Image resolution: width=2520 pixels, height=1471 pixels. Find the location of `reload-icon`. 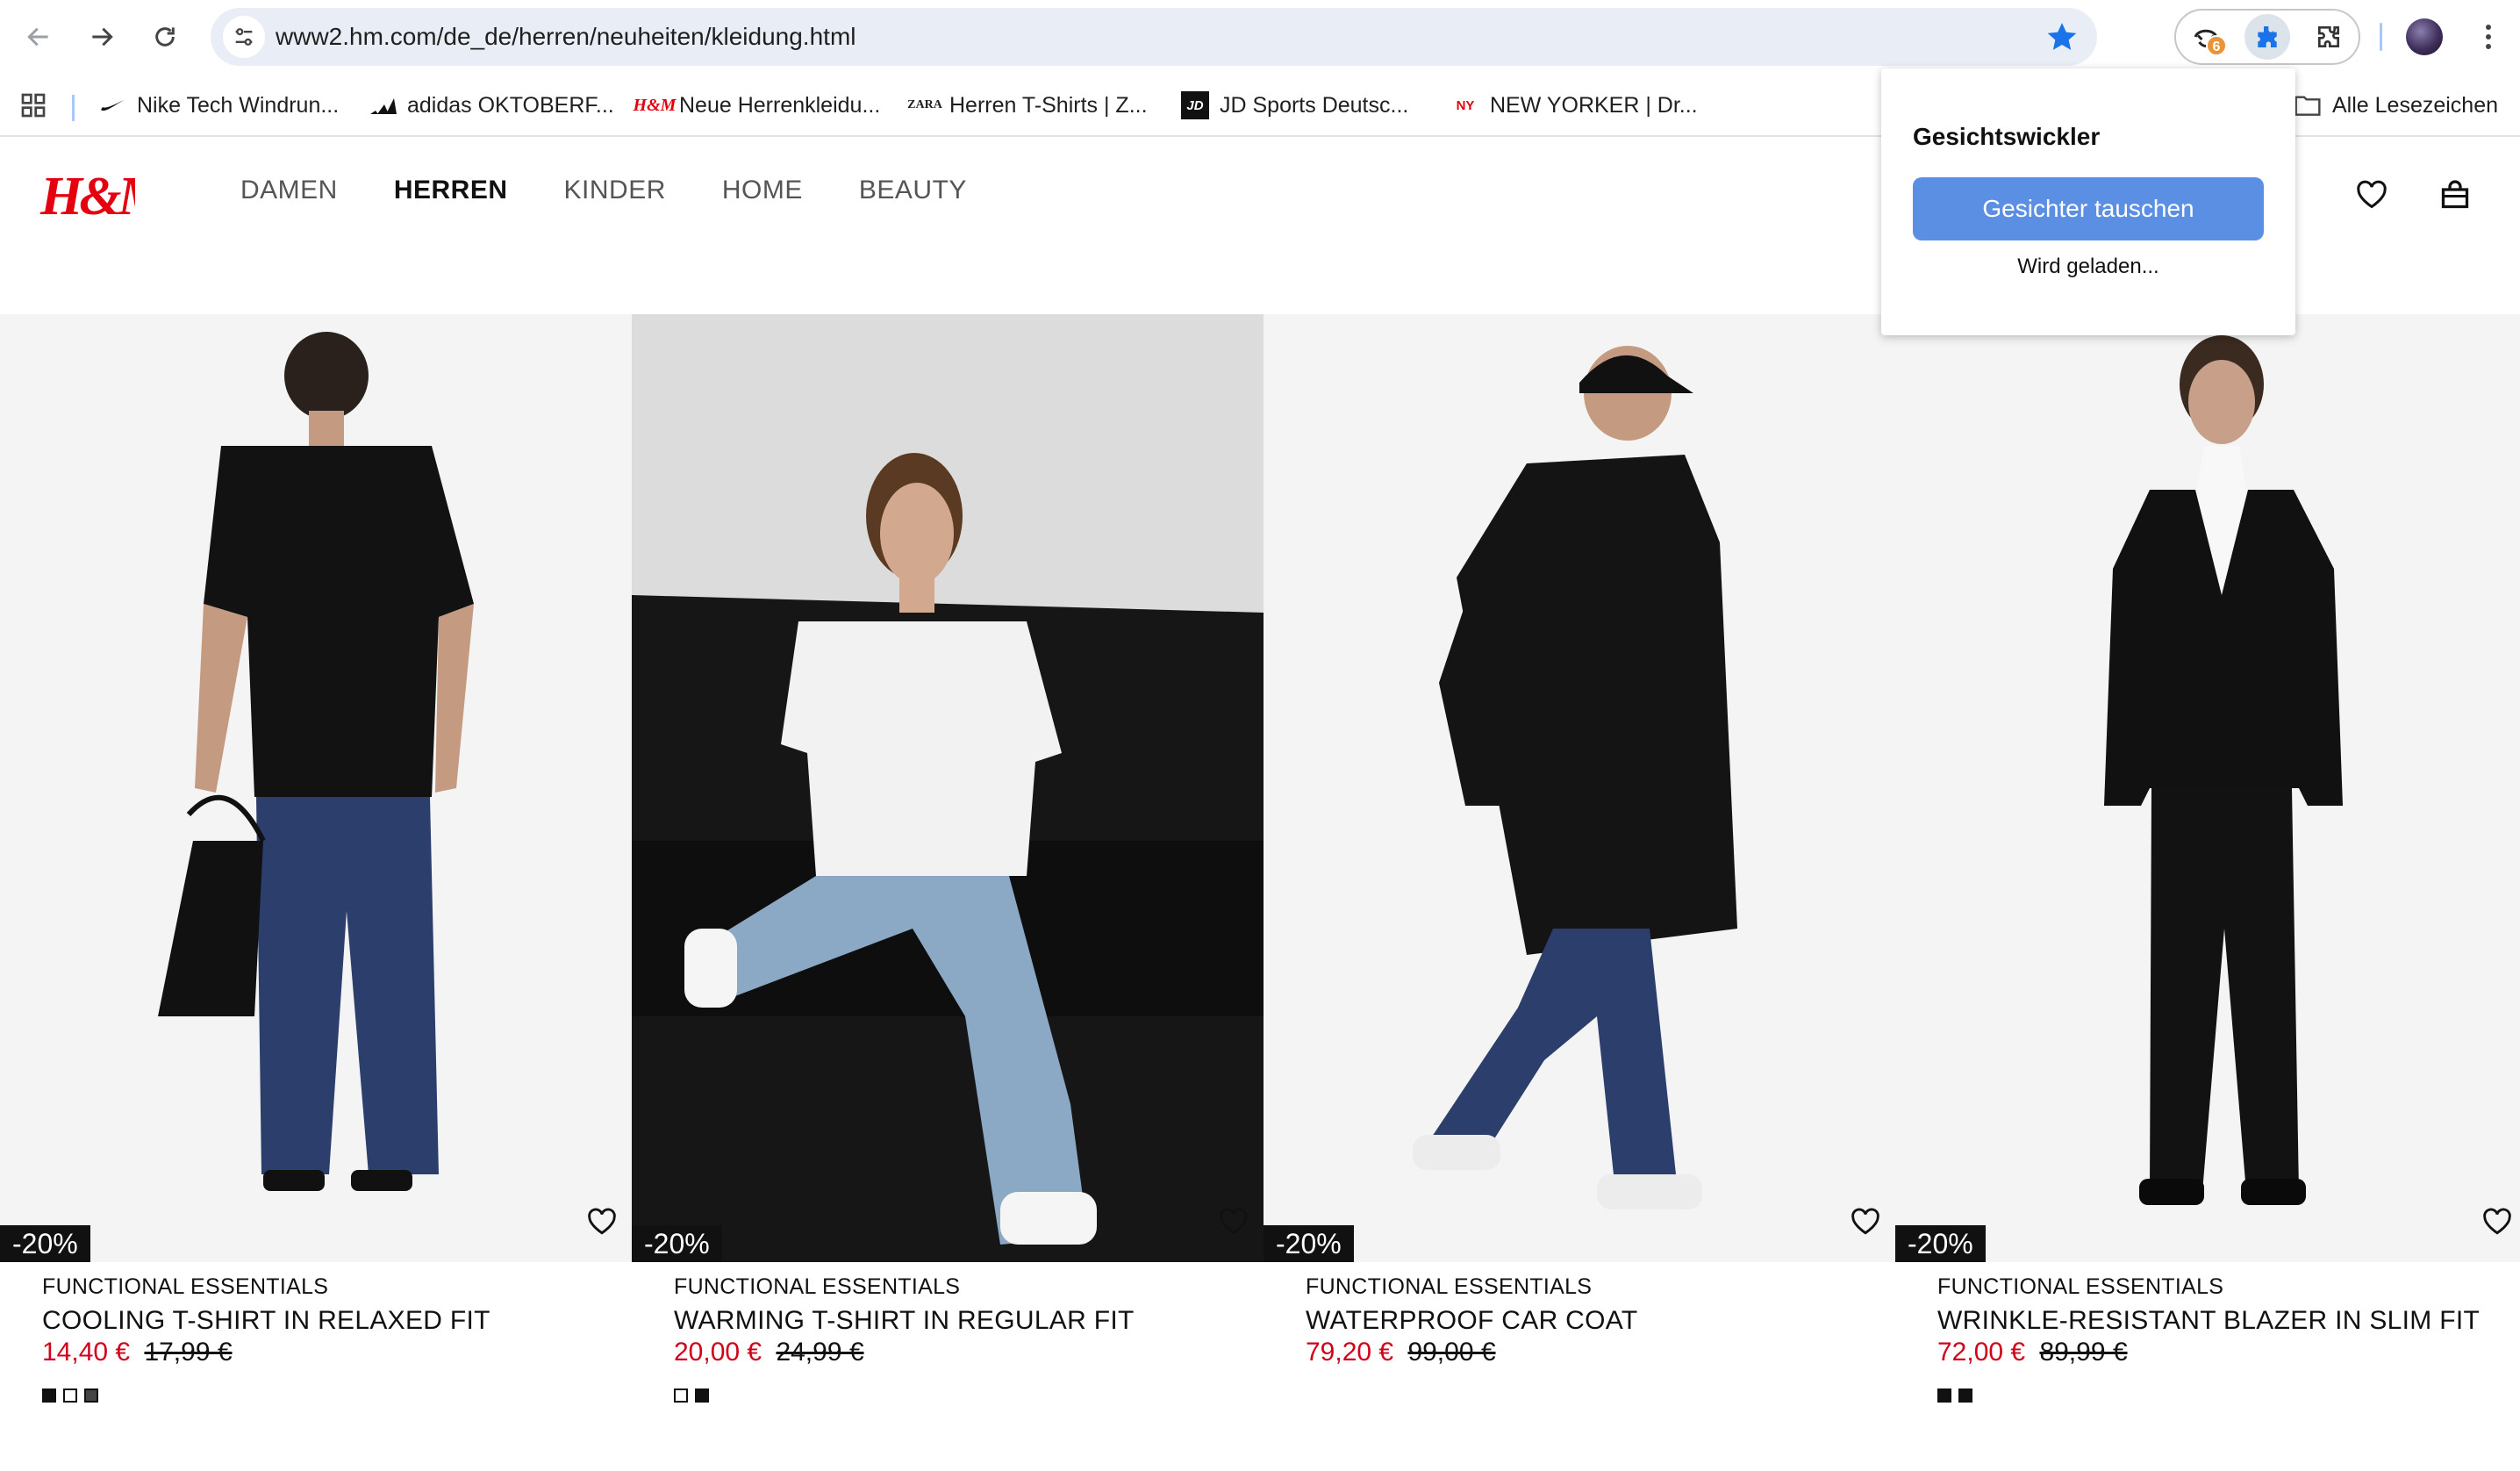

reload-icon is located at coordinates (165, 37).